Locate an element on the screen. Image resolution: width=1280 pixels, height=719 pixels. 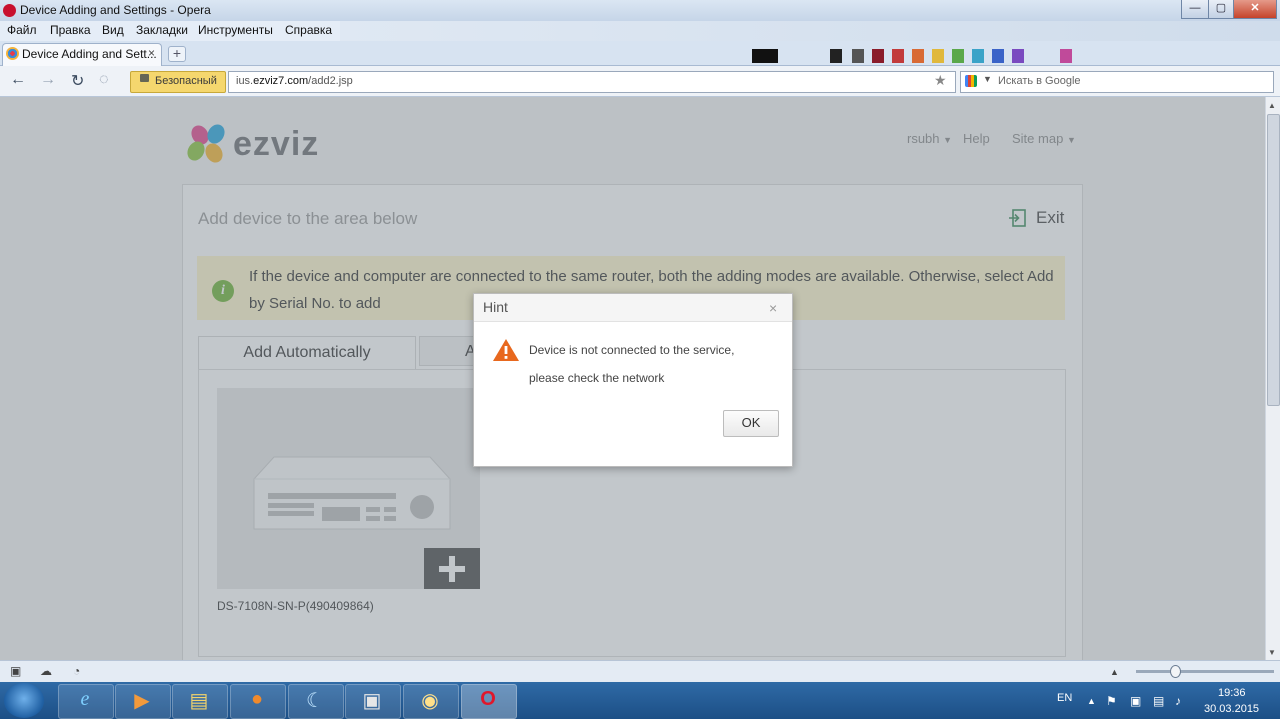
volume-icon: ♪ is located at coordinates (1178, 701).